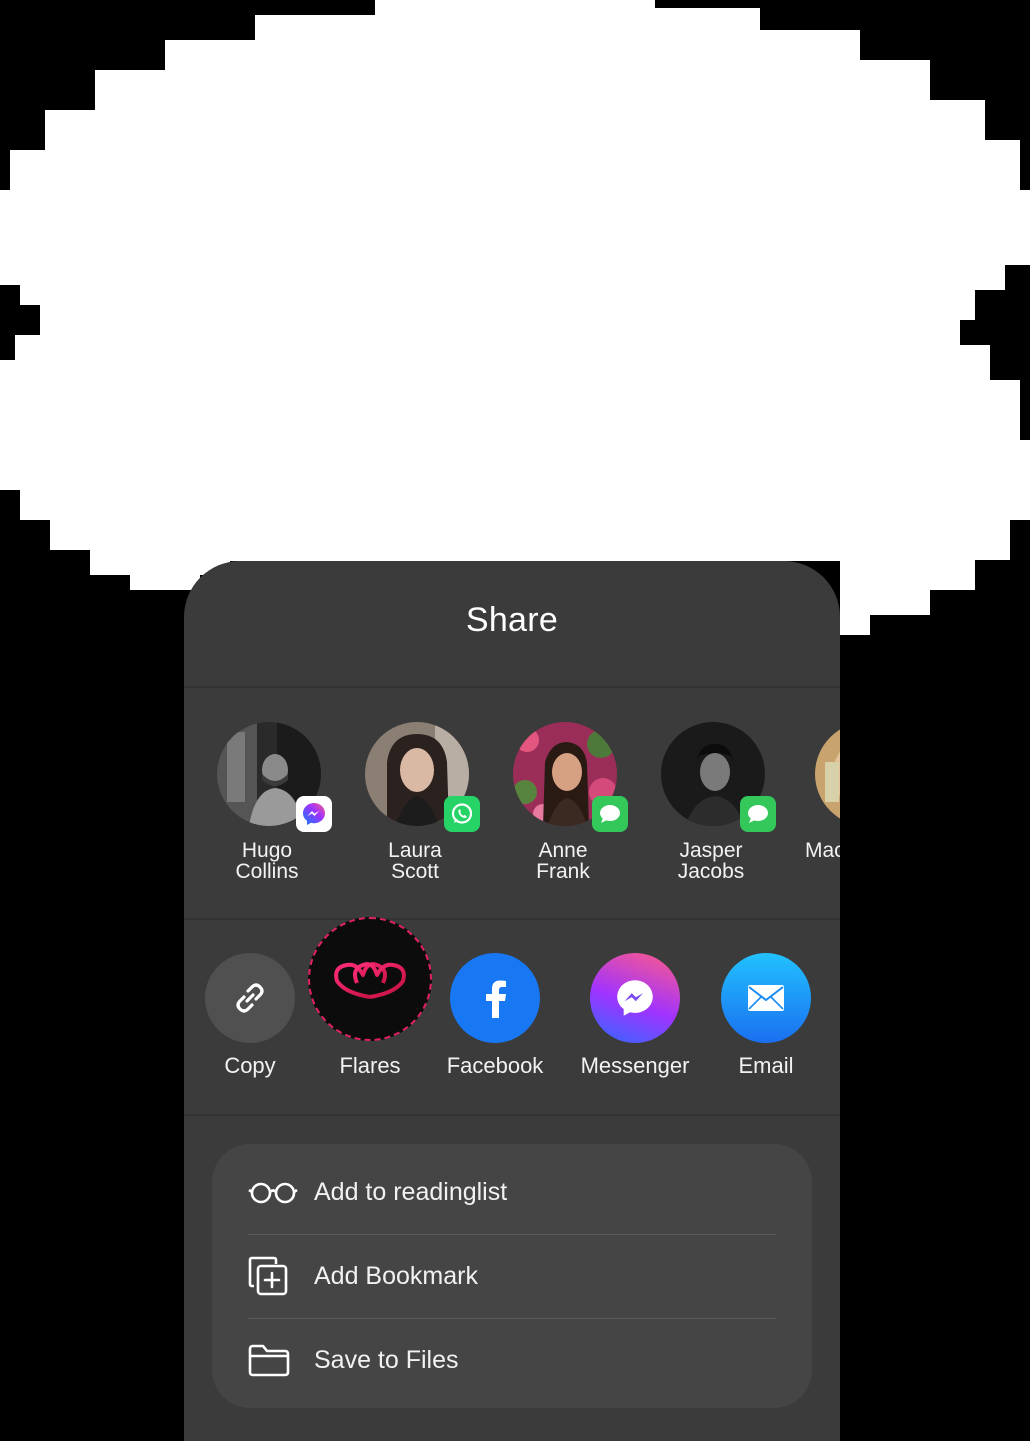 This screenshot has height=1441, width=1030. What do you see at coordinates (822, 850) in the screenshot?
I see `contact-first-name: Mac` at bounding box center [822, 850].